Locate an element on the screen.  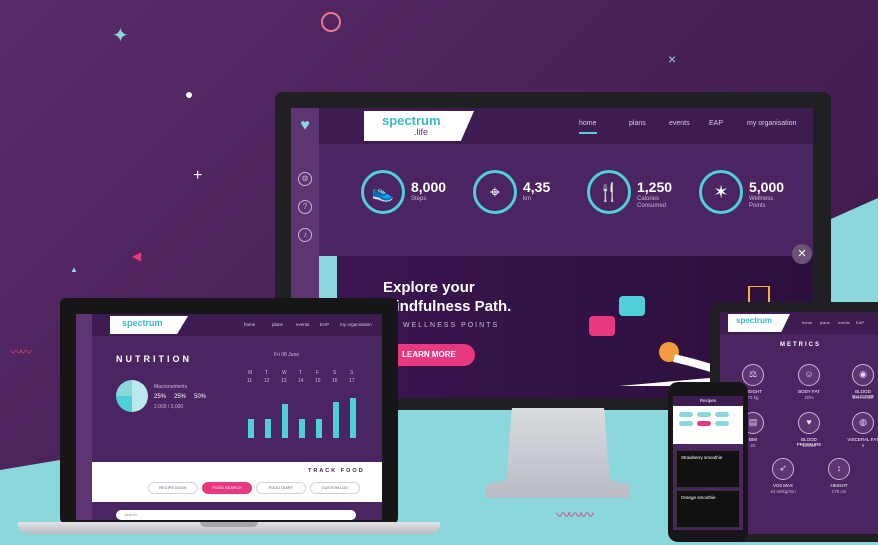
nutrition-title: NUTRITION is located at coordinates (154, 359).